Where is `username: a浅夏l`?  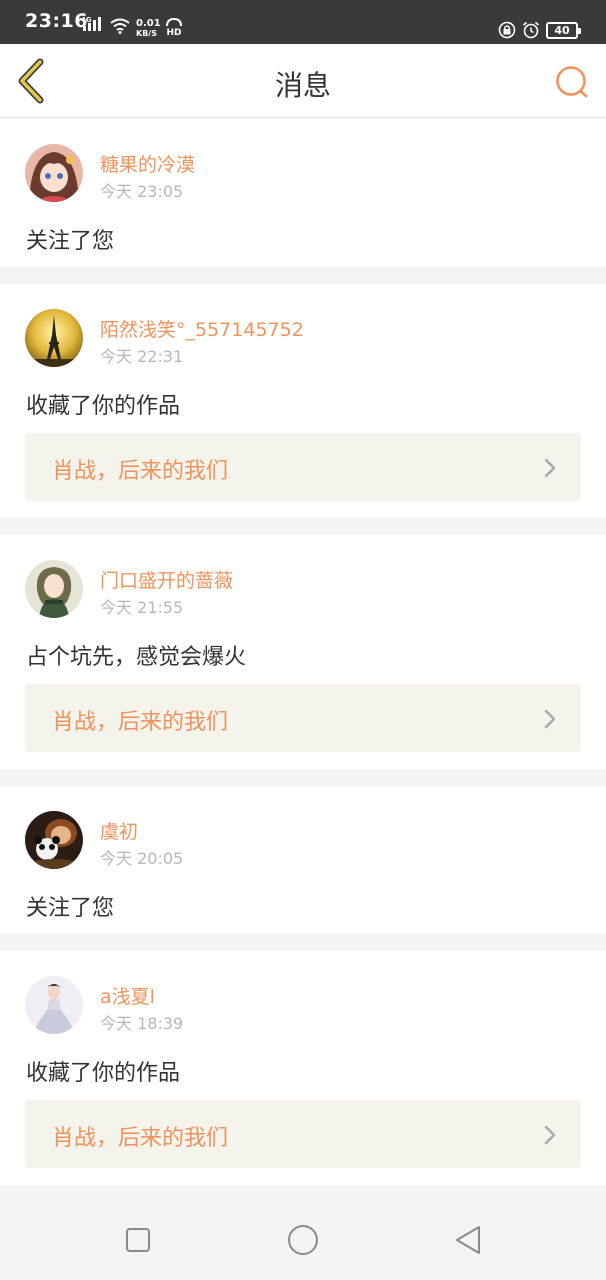
username: a浅夏l is located at coordinates (127, 995).